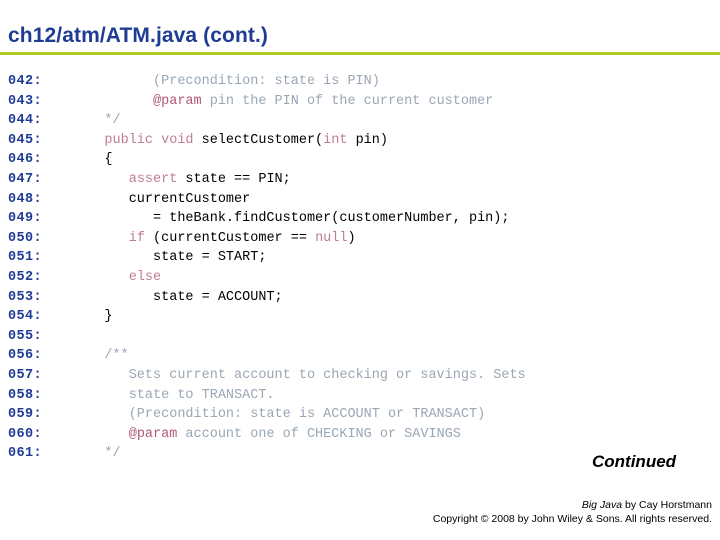 This screenshot has height=540, width=720. What do you see at coordinates (667, 505) in the screenshot?
I see `book-author: by Cay Horstmann` at bounding box center [667, 505].